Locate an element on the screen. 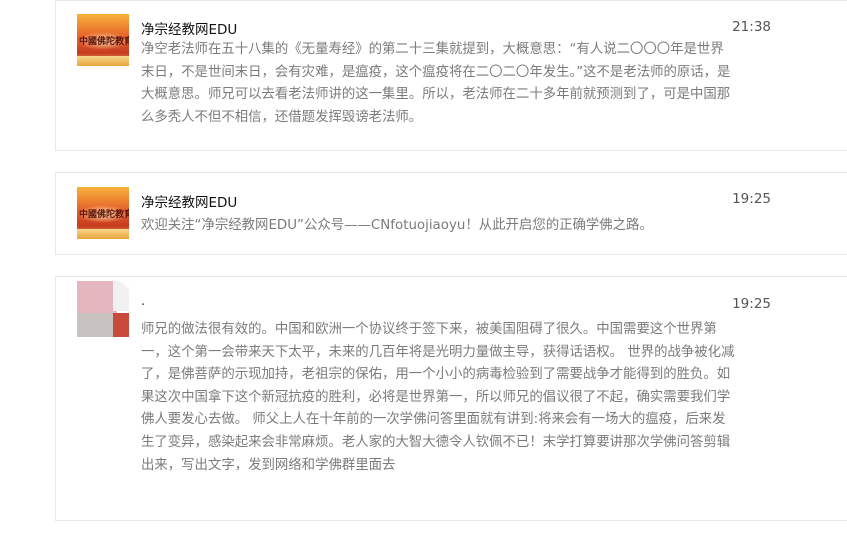 Image resolution: width=847 pixels, height=539 pixels. message-time: 21:38 is located at coordinates (751, 27).